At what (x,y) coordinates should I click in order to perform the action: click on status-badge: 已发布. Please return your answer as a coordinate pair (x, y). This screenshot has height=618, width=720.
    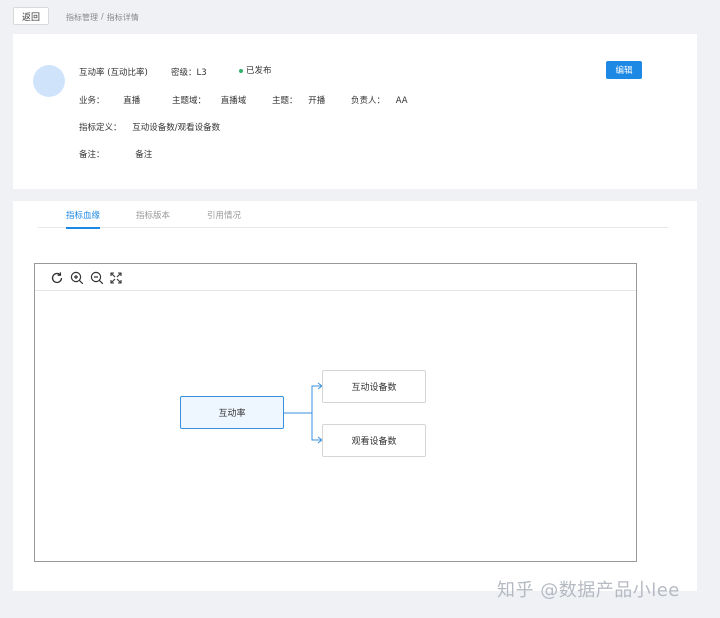
    Looking at the image, I should click on (255, 70).